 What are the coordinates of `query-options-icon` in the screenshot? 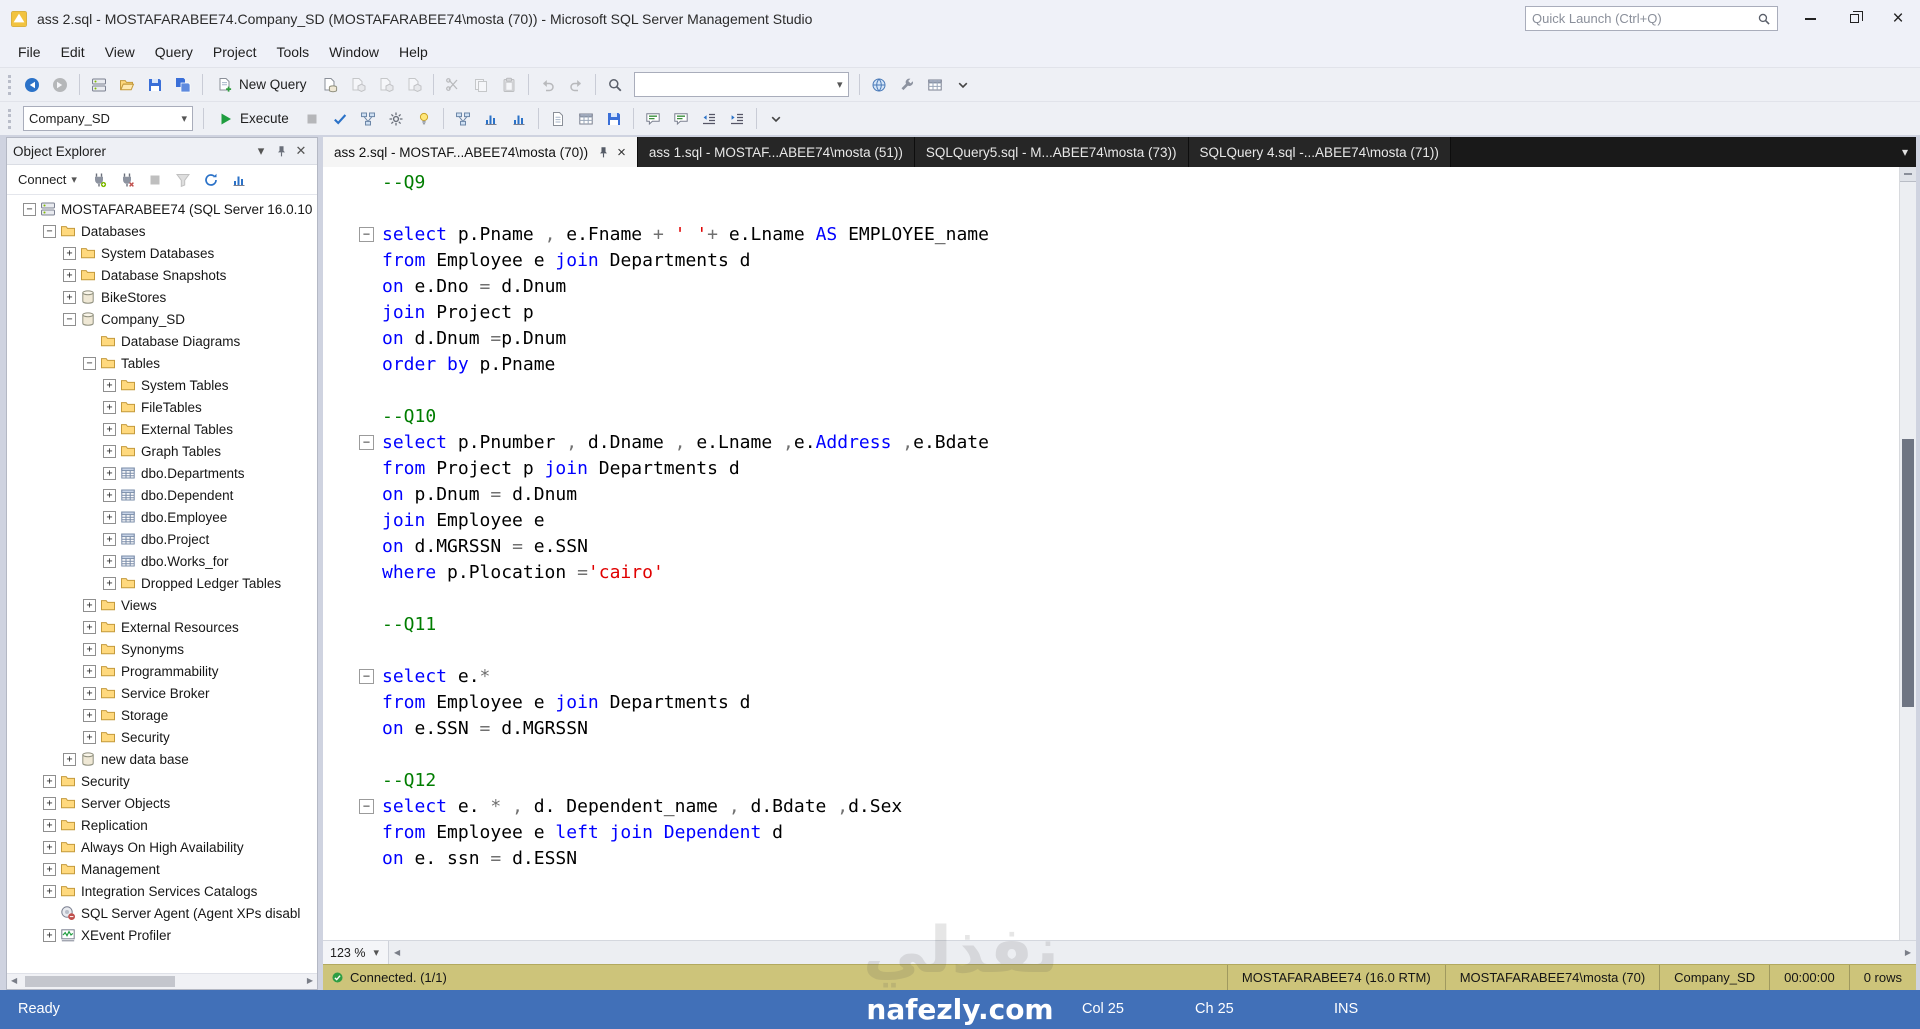 It's located at (396, 118).